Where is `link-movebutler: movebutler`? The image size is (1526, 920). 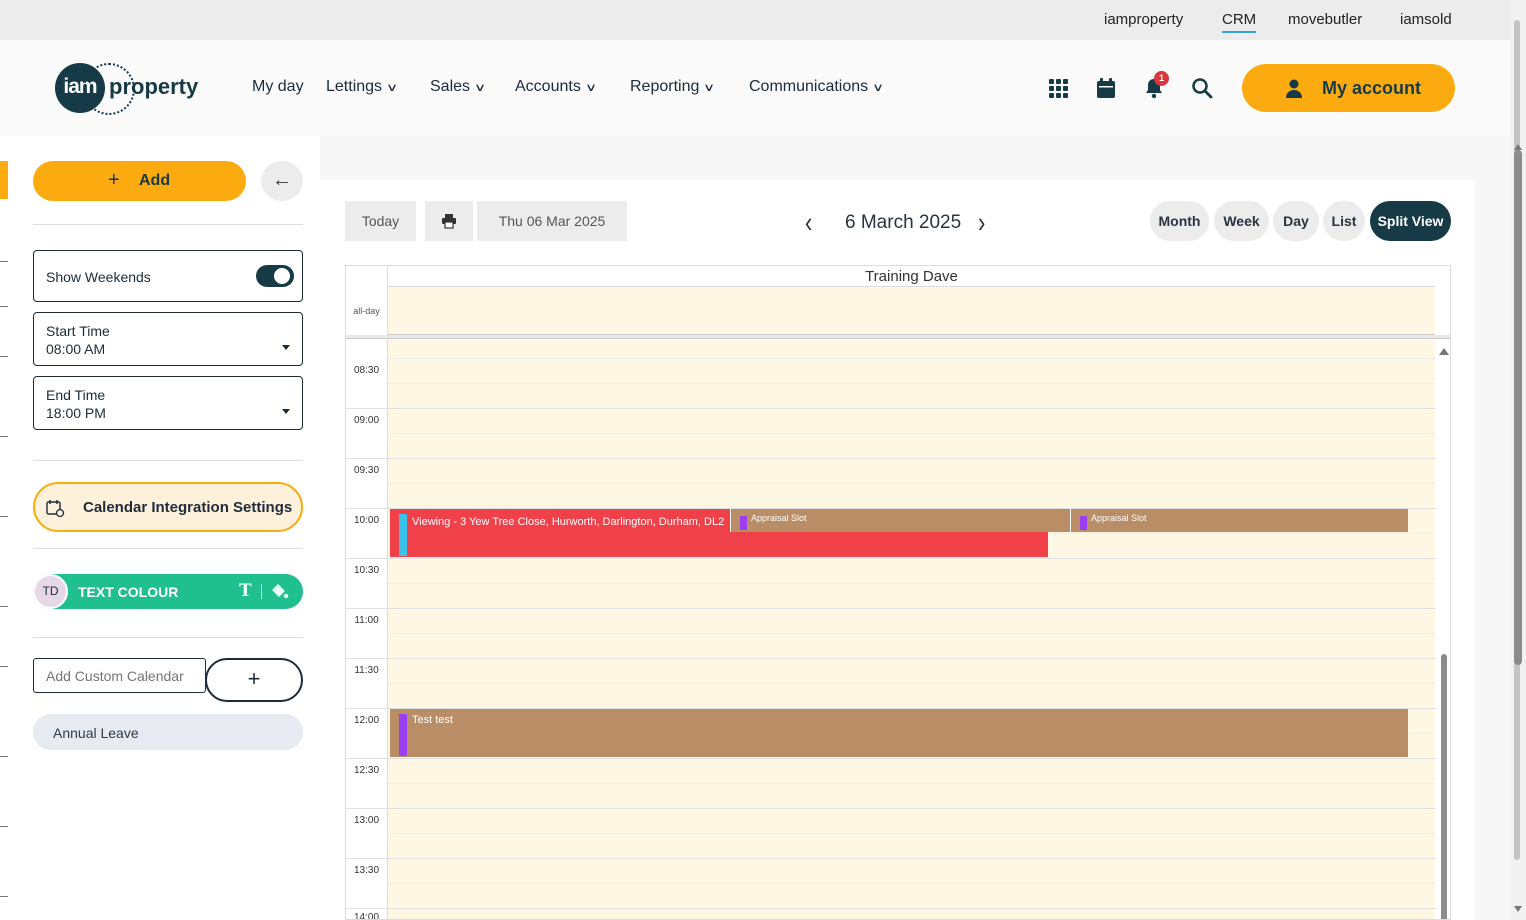
link-movebutler: movebutler is located at coordinates (1325, 19).